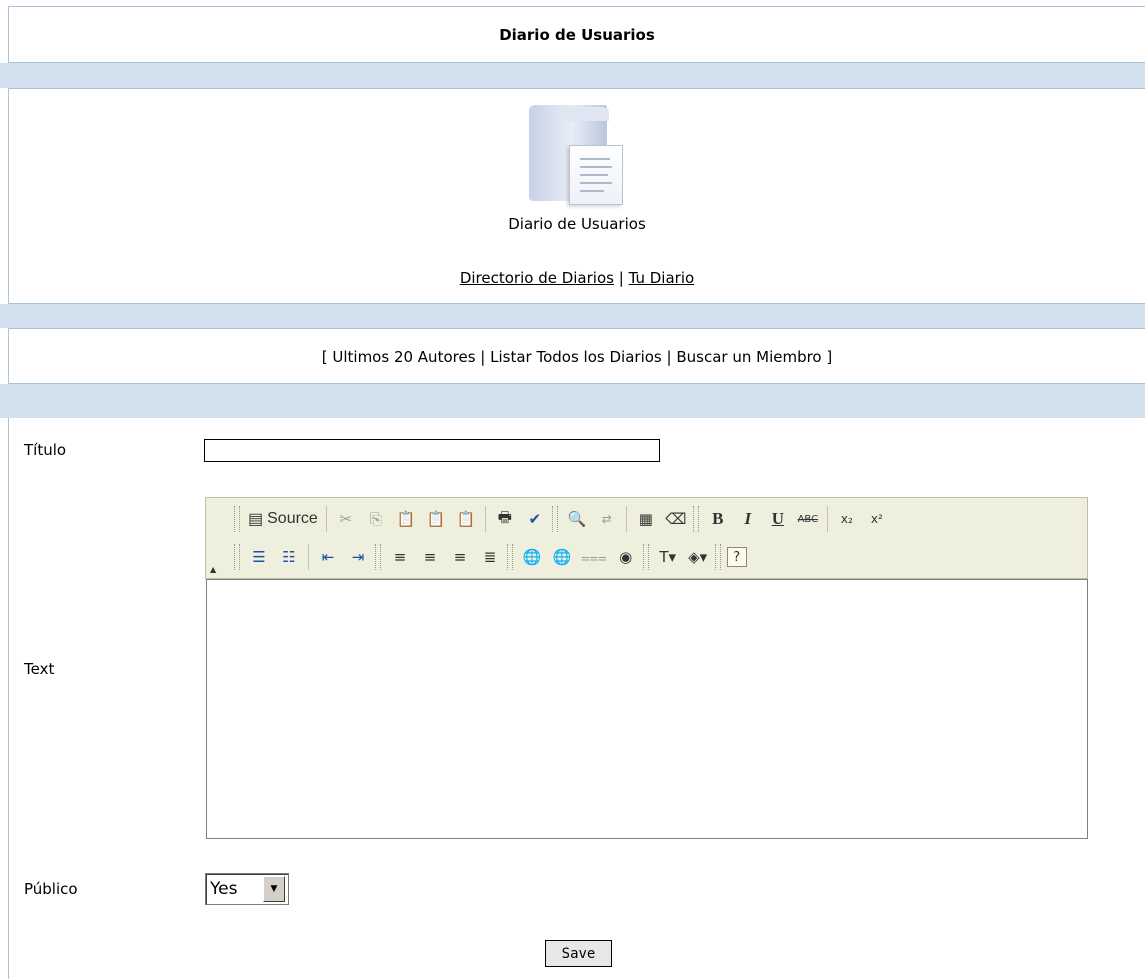 The image size is (1145, 979). What do you see at coordinates (607, 519) in the screenshot?
I see `replace-icon: ⇄` at bounding box center [607, 519].